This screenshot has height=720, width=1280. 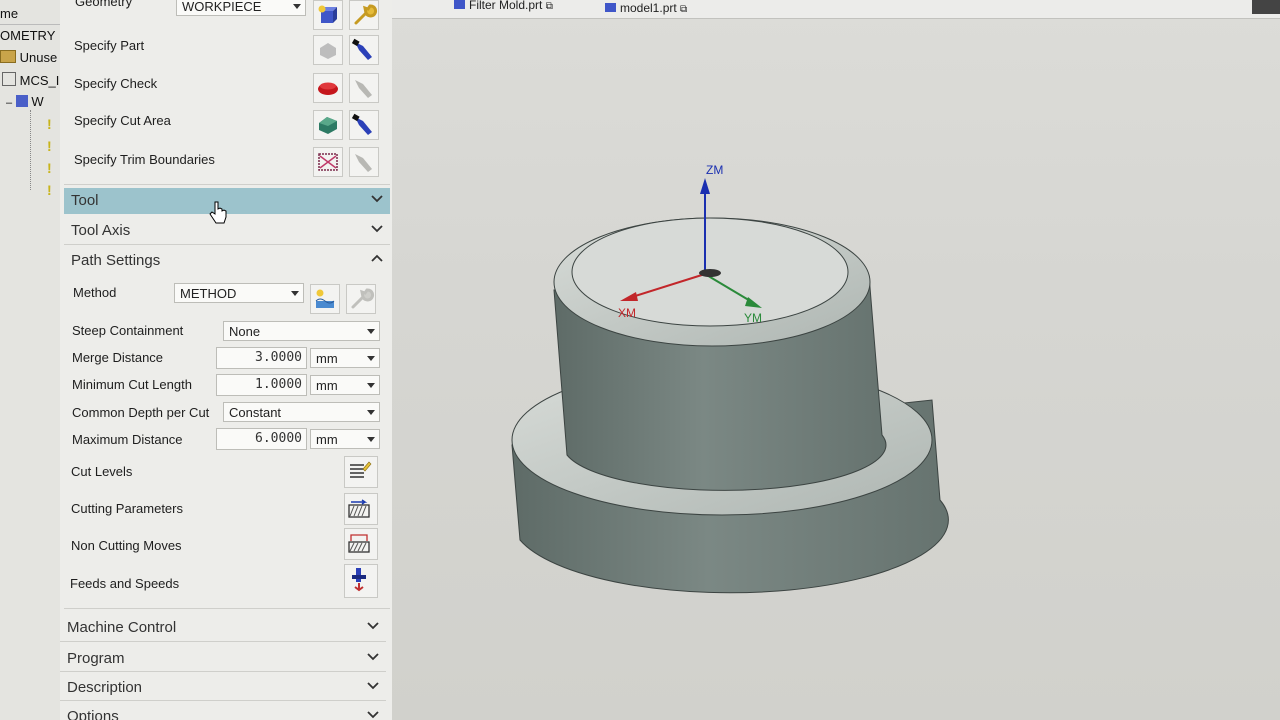 I want to click on tree-item-unused: Unuse, so click(x=28, y=57).